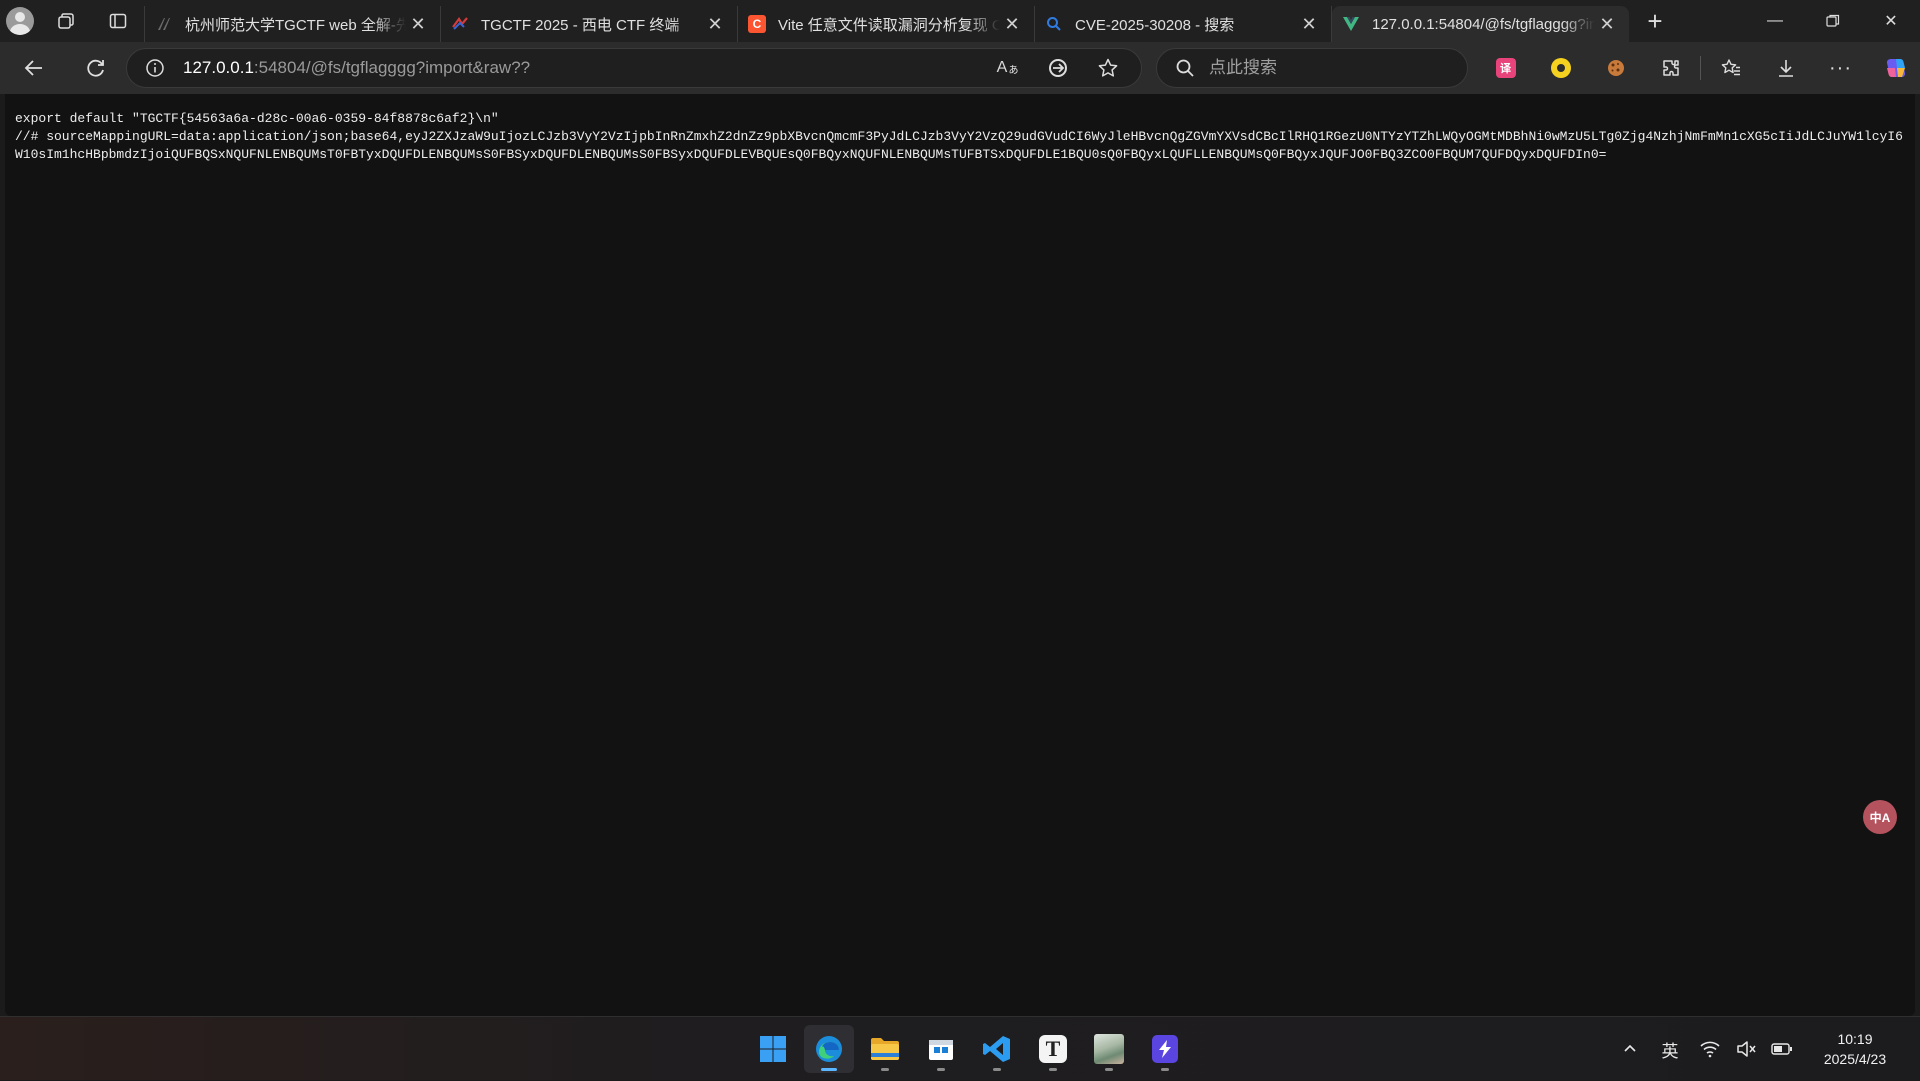 The height and width of the screenshot is (1081, 1920). I want to click on cookie-extension-icon, so click(1615, 68).